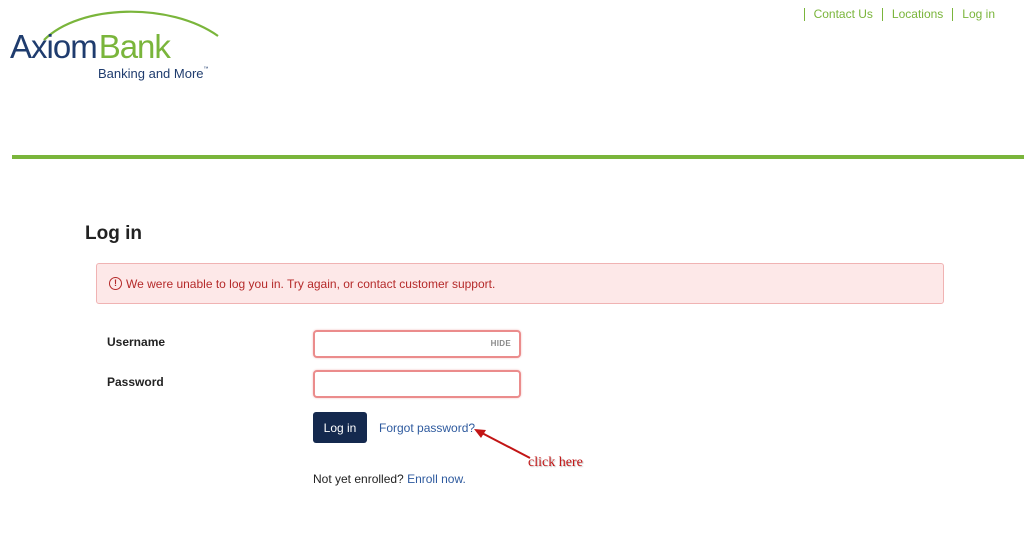 The height and width of the screenshot is (538, 1024). Describe the element at coordinates (151, 73) in the screenshot. I see `logo-tagline-text: Banking and More` at that location.